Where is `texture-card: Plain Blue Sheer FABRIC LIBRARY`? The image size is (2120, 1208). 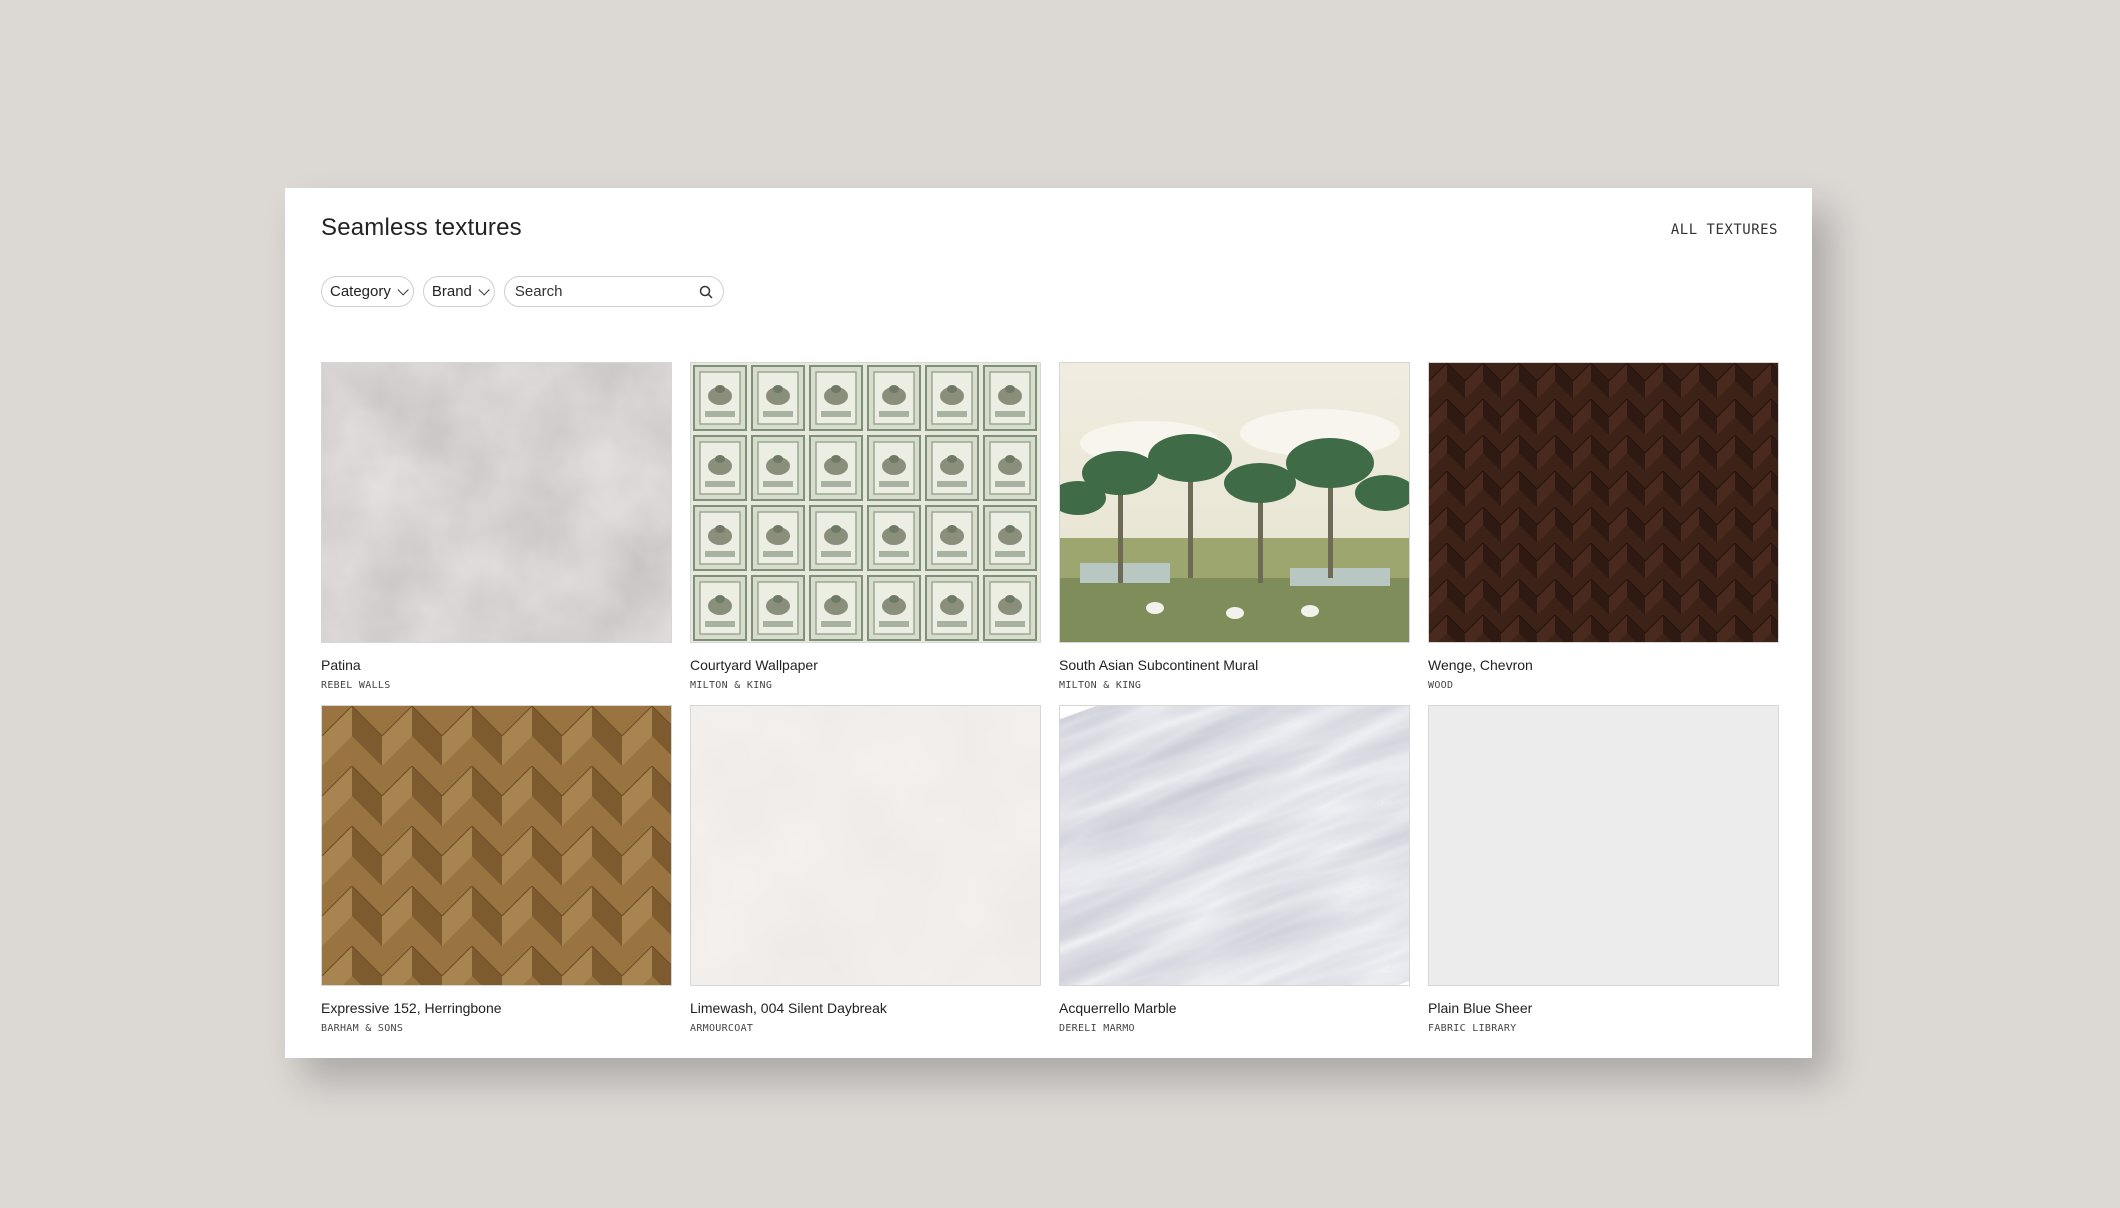
texture-card: Plain Blue Sheer FABRIC LIBRARY is located at coordinates (1603, 869).